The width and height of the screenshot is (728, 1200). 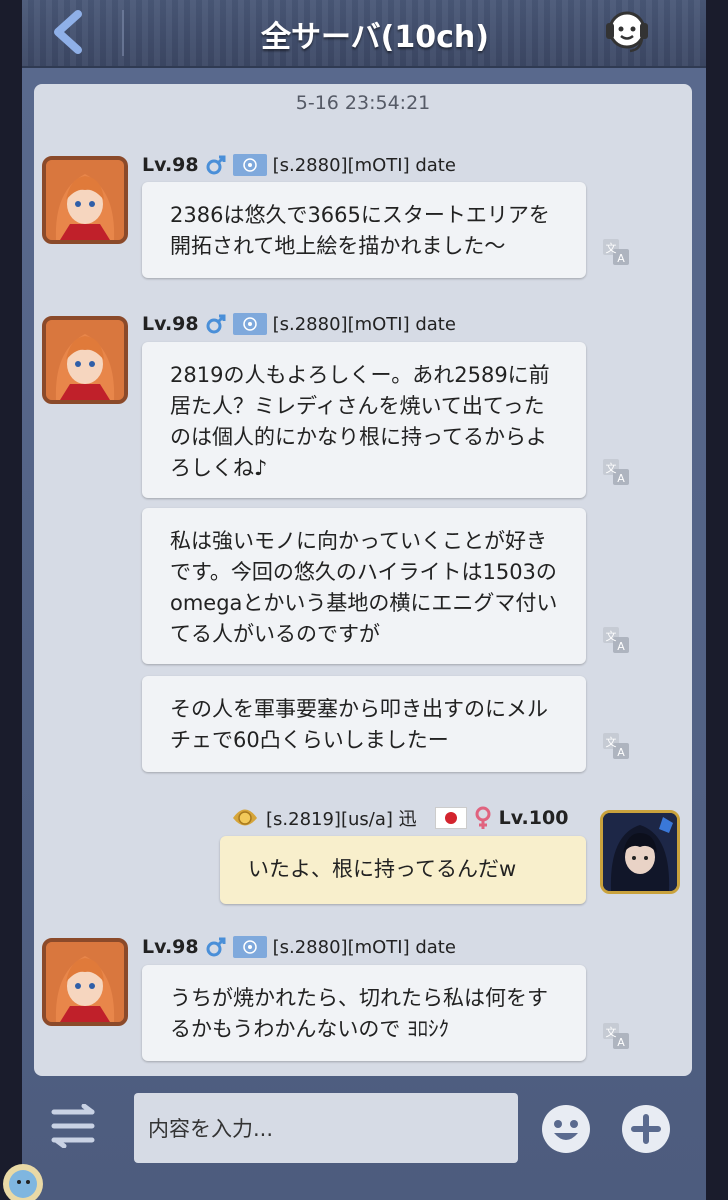 I want to click on message-line: 開拓されて地上絵を描かれました〜, so click(x=338, y=246).